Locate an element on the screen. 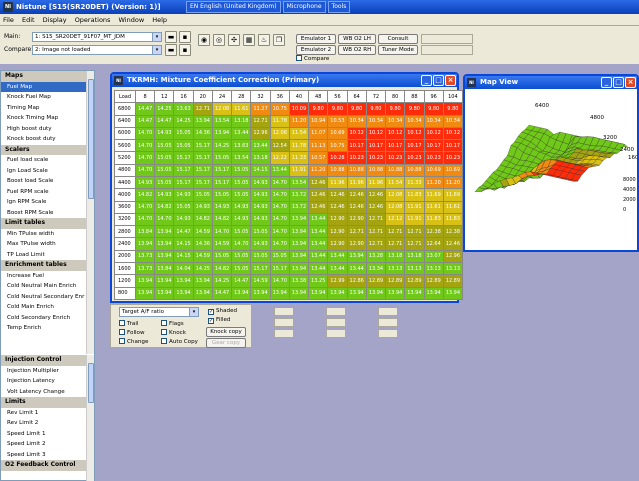  table-cell: 13.18 is located at coordinates (414, 256).